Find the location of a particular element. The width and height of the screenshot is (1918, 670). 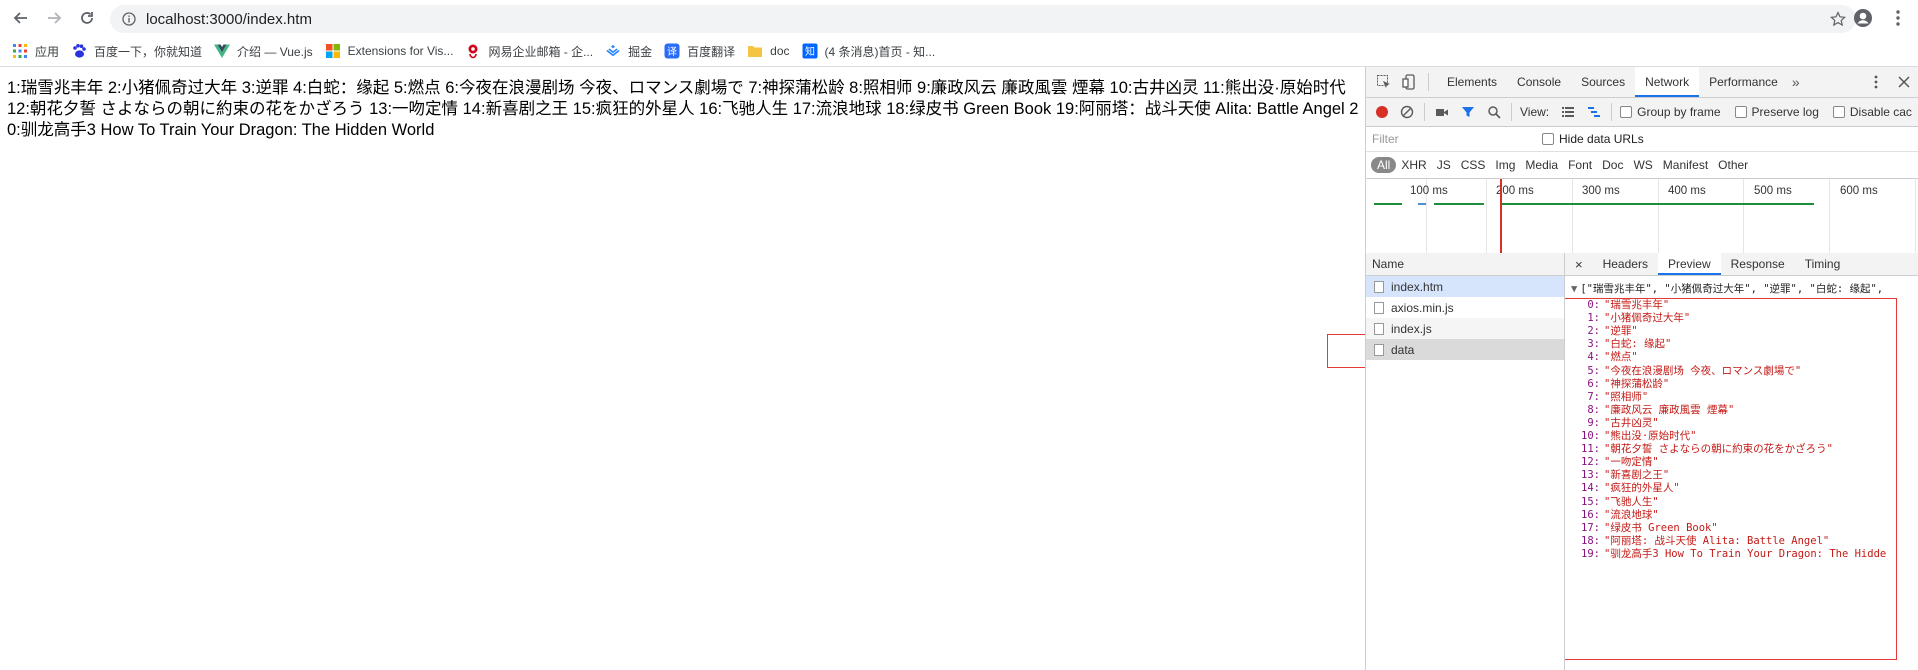

type-filter-manifest: Manifest is located at coordinates (1685, 165).